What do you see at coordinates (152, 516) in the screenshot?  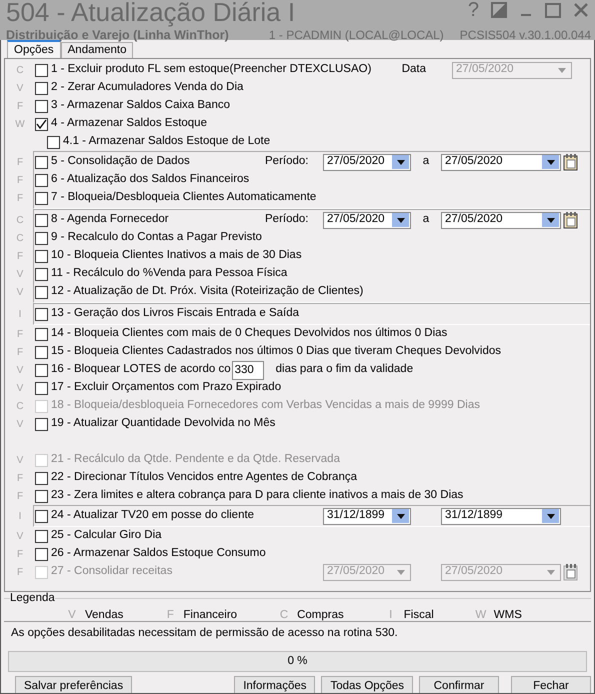 I see `option-label: 24 - Atualizar TV20 em posse do cliente` at bounding box center [152, 516].